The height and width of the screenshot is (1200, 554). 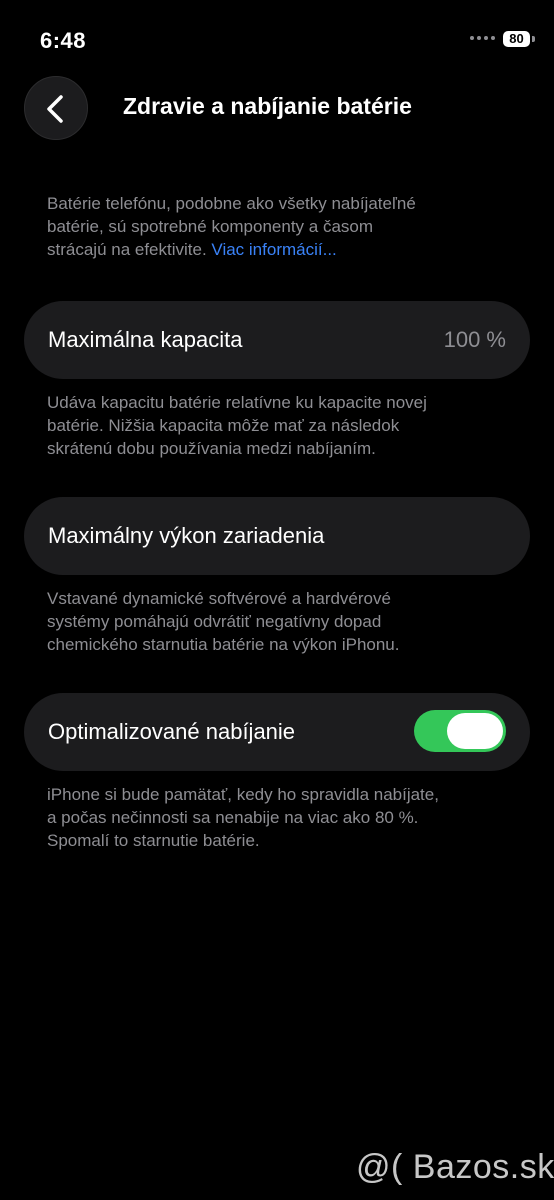 I want to click on max-capacity-row: Maximálna kapacita 100 %, so click(x=277, y=340).